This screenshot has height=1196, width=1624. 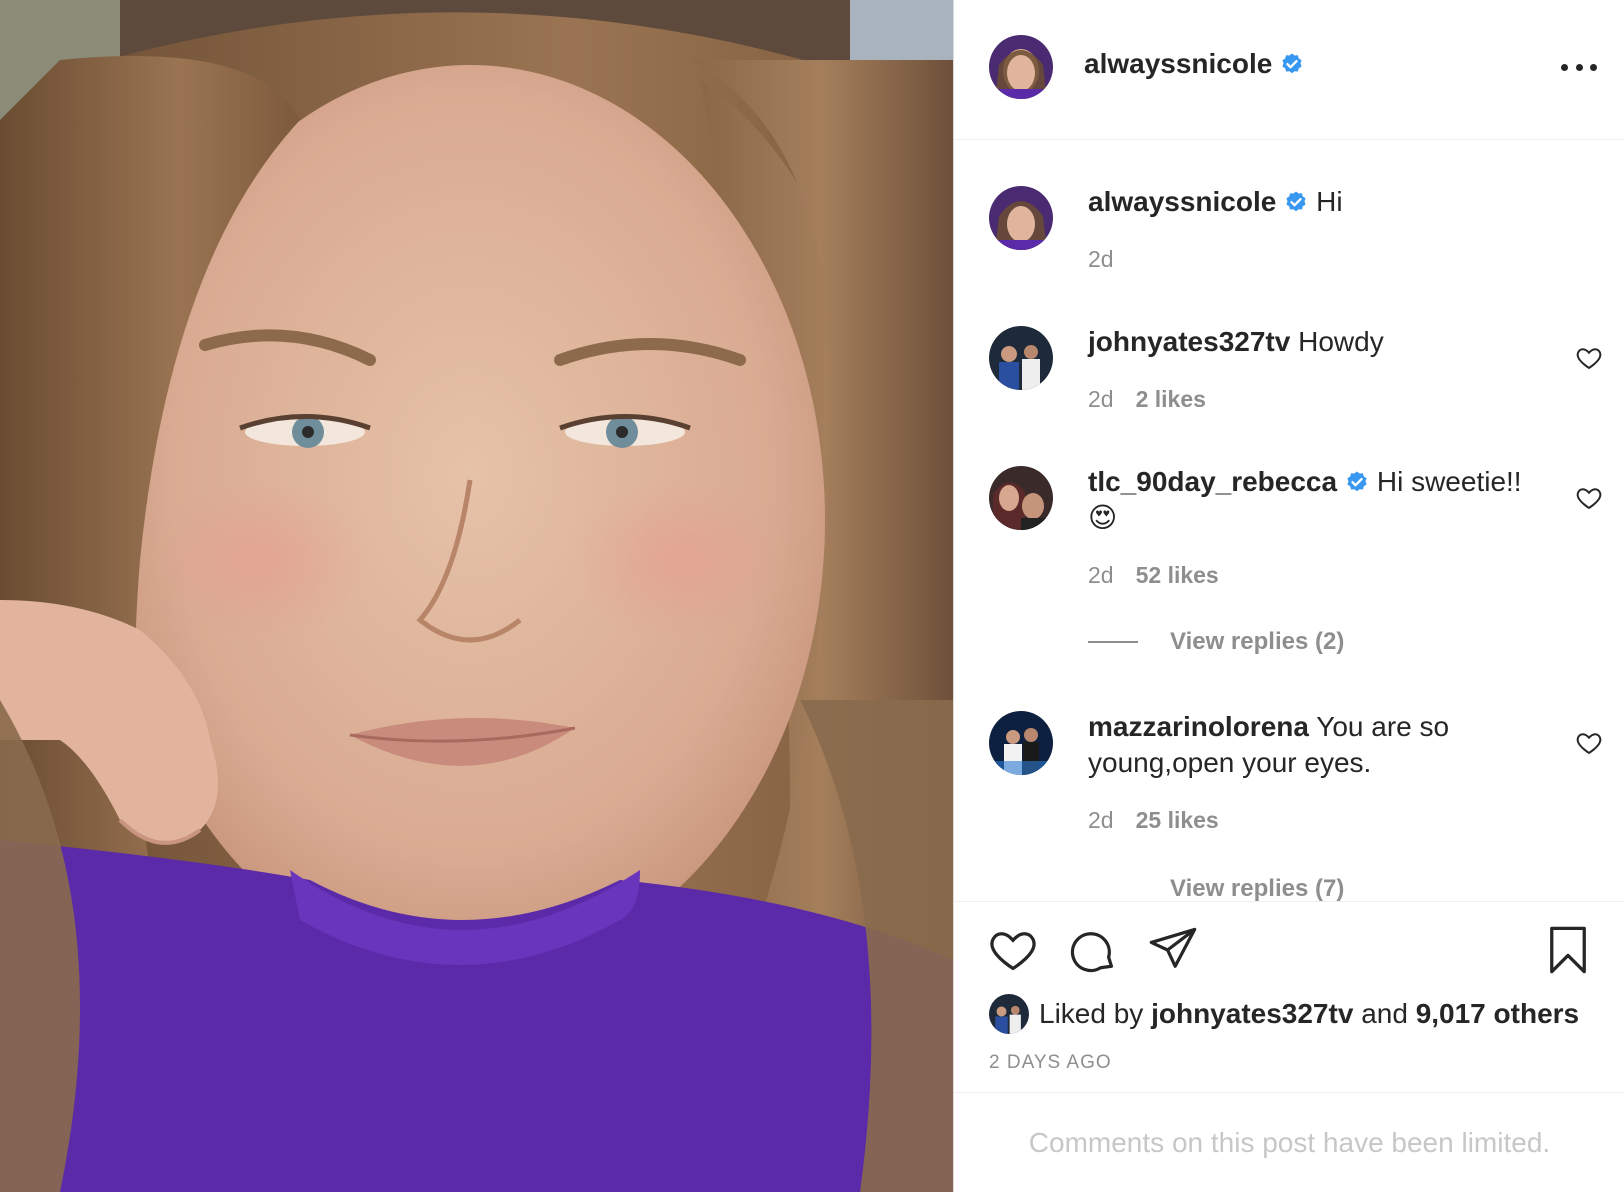 I want to click on liked-by-others: 9,017 others, so click(x=1497, y=1014).